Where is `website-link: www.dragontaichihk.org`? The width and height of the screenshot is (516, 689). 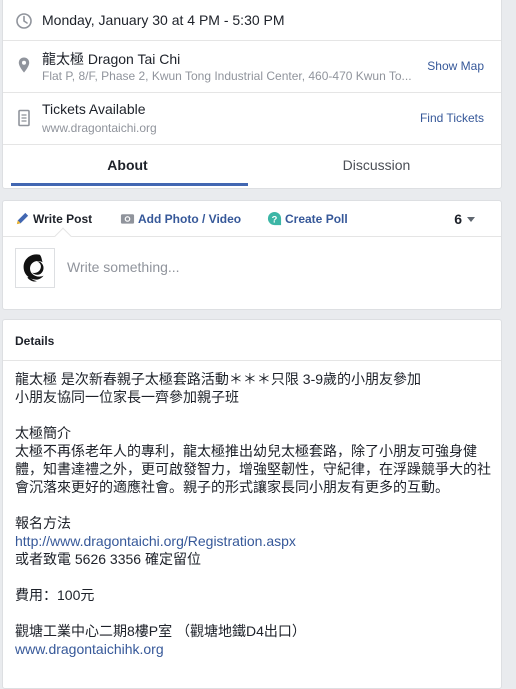
website-link: www.dragontaichihk.org is located at coordinates (89, 649).